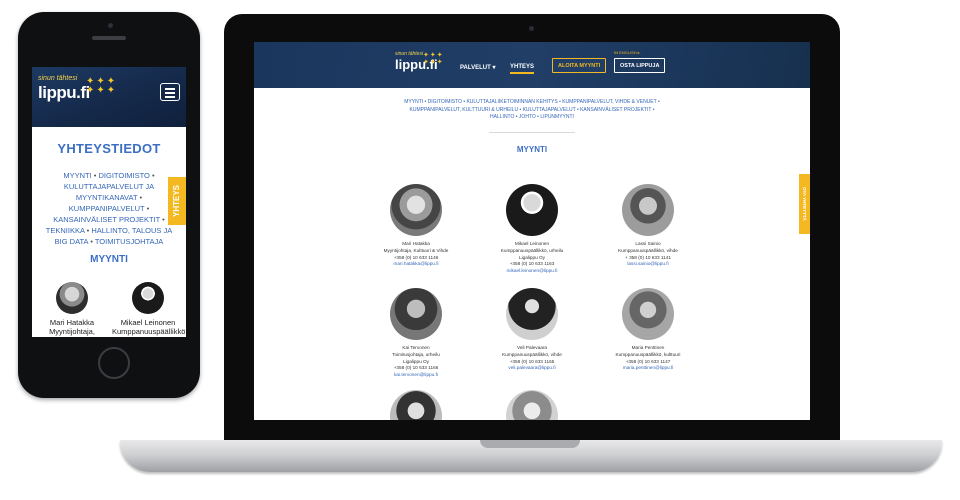 The image size is (960, 500). I want to click on link-toimitusjohtaja: TOIMITUSJOHTAJA, so click(129, 241).